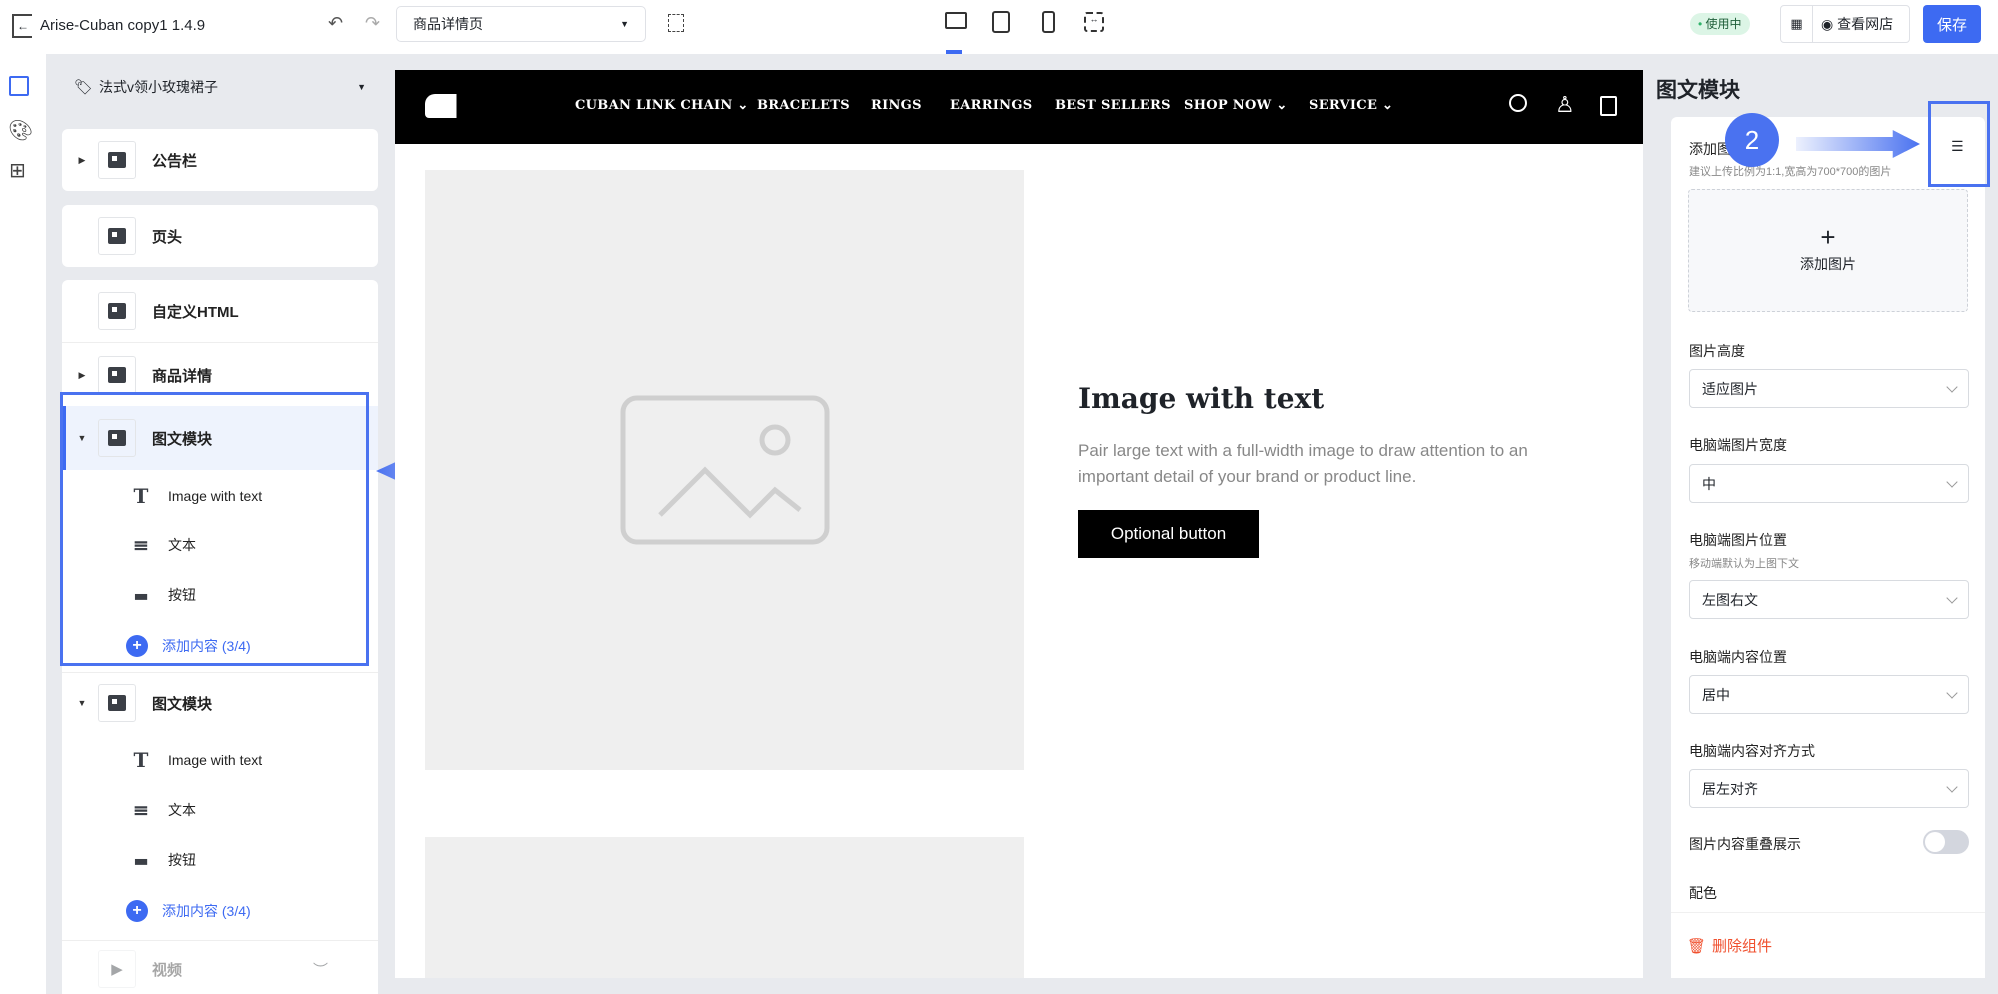 The width and height of the screenshot is (1998, 994). Describe the element at coordinates (441, 106) in the screenshot. I see `store-logo` at that location.